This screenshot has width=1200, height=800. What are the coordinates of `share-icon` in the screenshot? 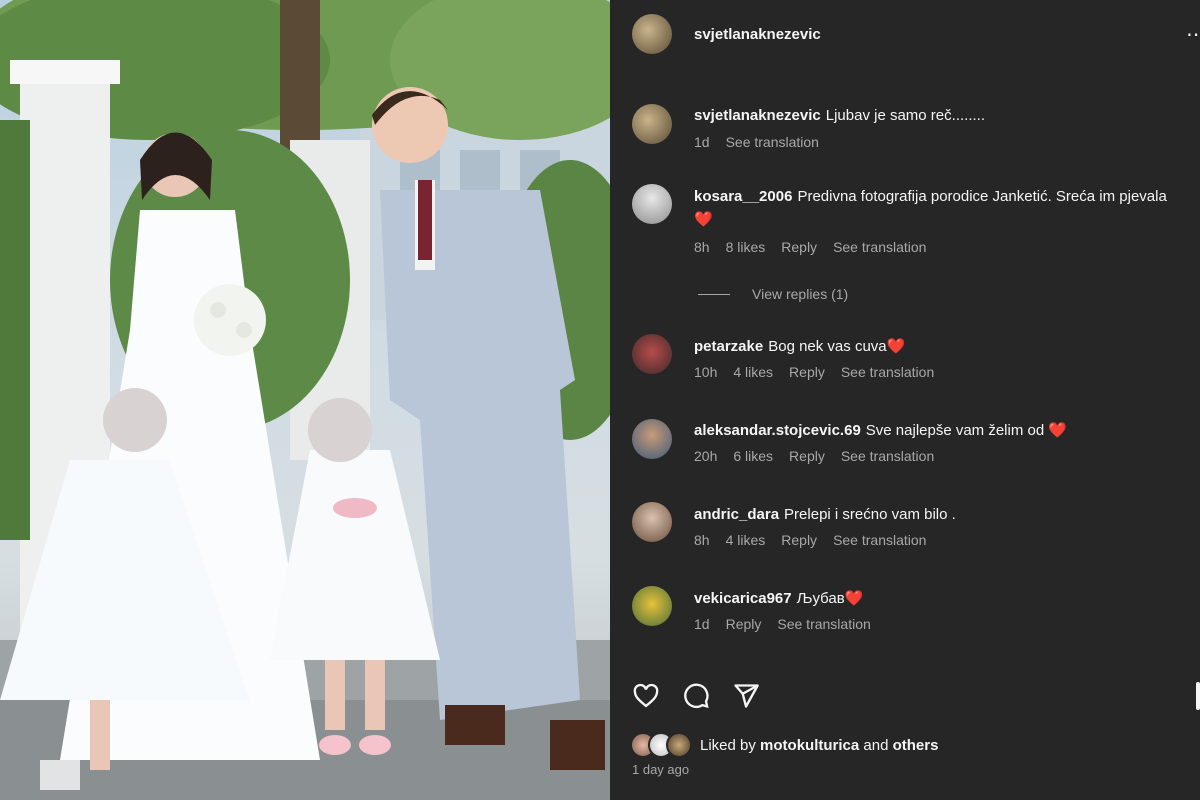 It's located at (746, 696).